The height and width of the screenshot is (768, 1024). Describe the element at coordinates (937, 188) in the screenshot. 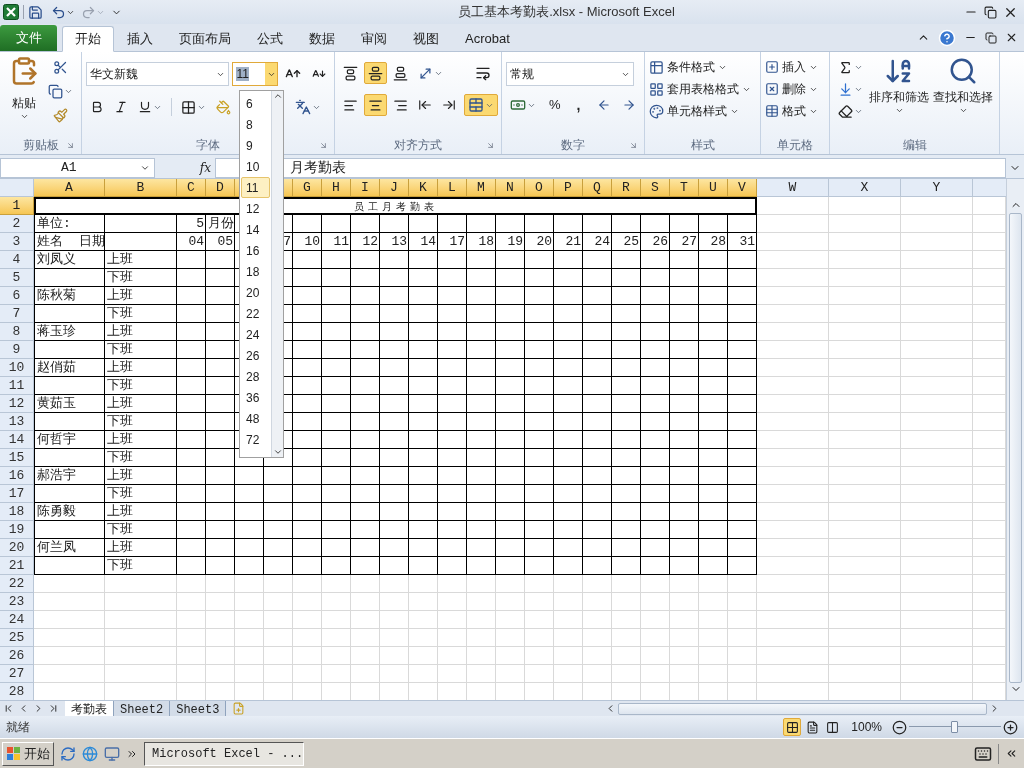

I see `column-header: Y` at that location.